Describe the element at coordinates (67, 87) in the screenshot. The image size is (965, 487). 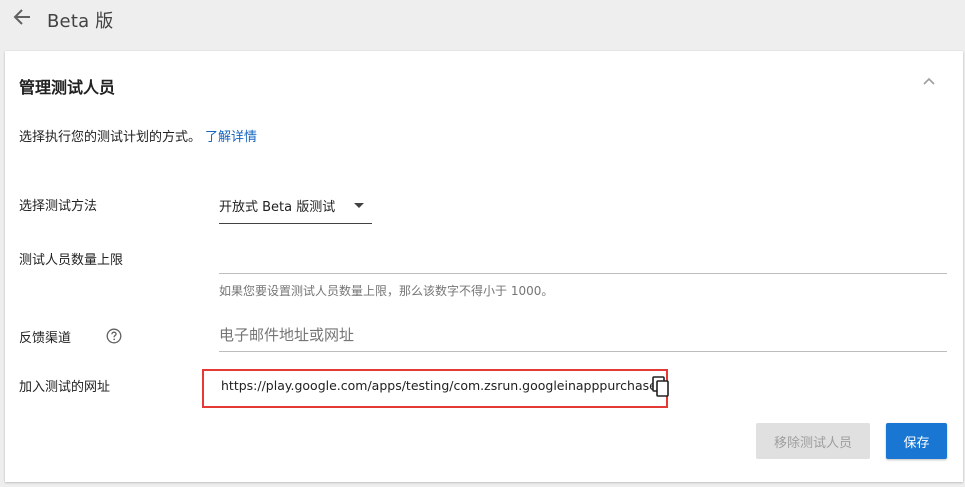
I see `card-title: 管理测试人员` at that location.